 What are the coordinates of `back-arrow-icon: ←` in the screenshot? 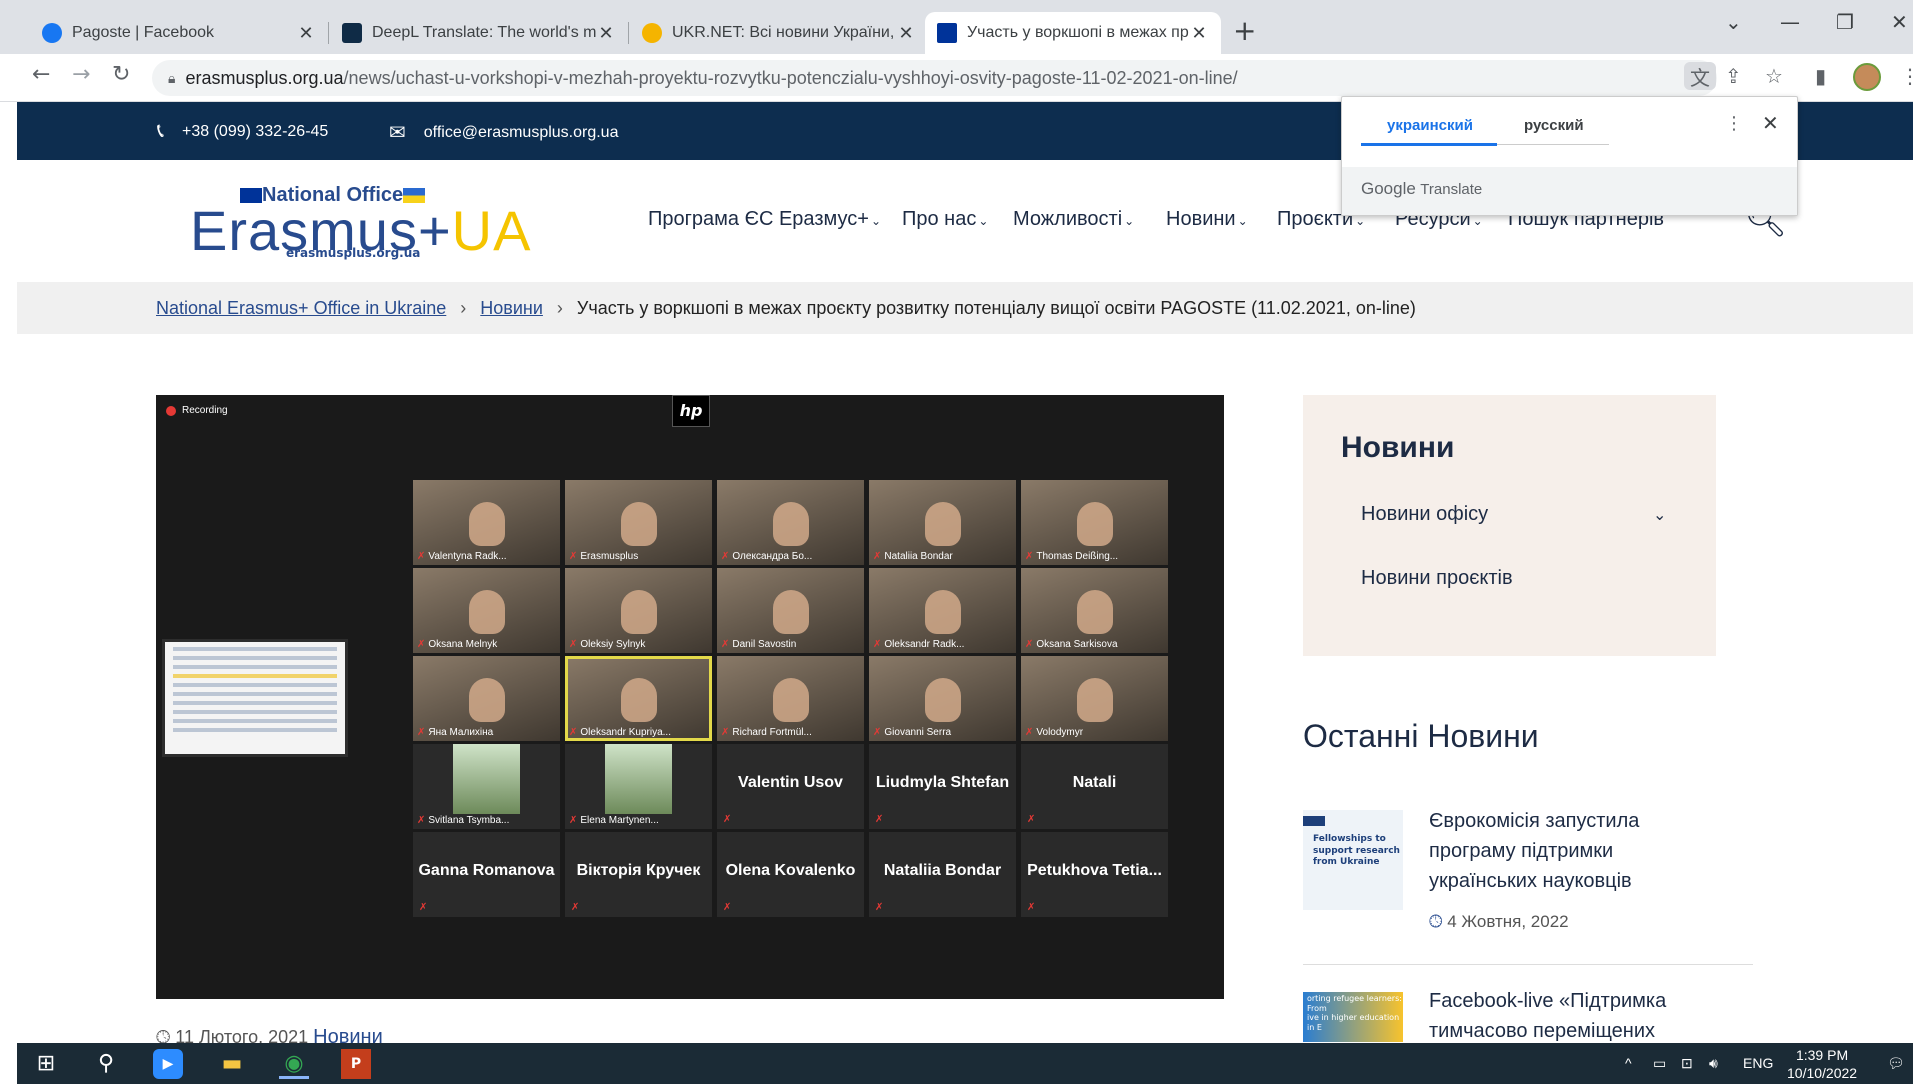 It's located at (41, 74).